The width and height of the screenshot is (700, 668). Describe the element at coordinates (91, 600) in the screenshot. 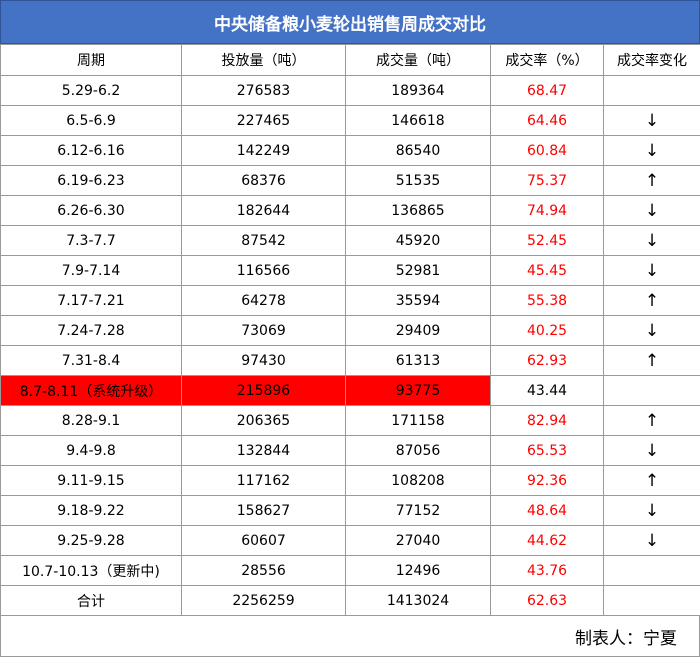

I see `cell-period: 合计` at that location.